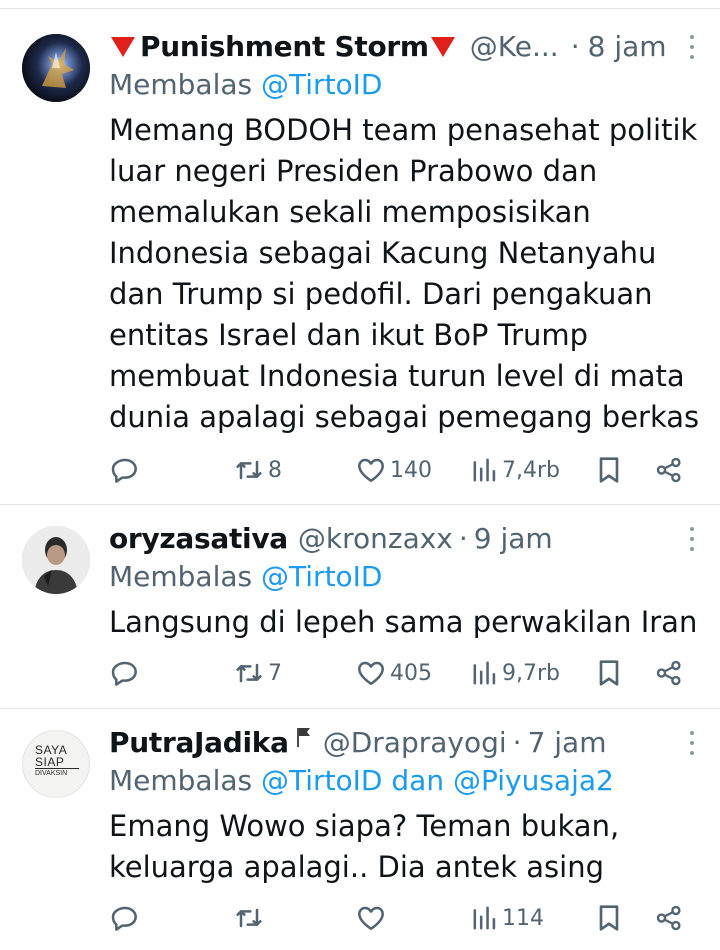 The width and height of the screenshot is (720, 950). Describe the element at coordinates (275, 673) in the screenshot. I see `retweet-count: 7` at that location.